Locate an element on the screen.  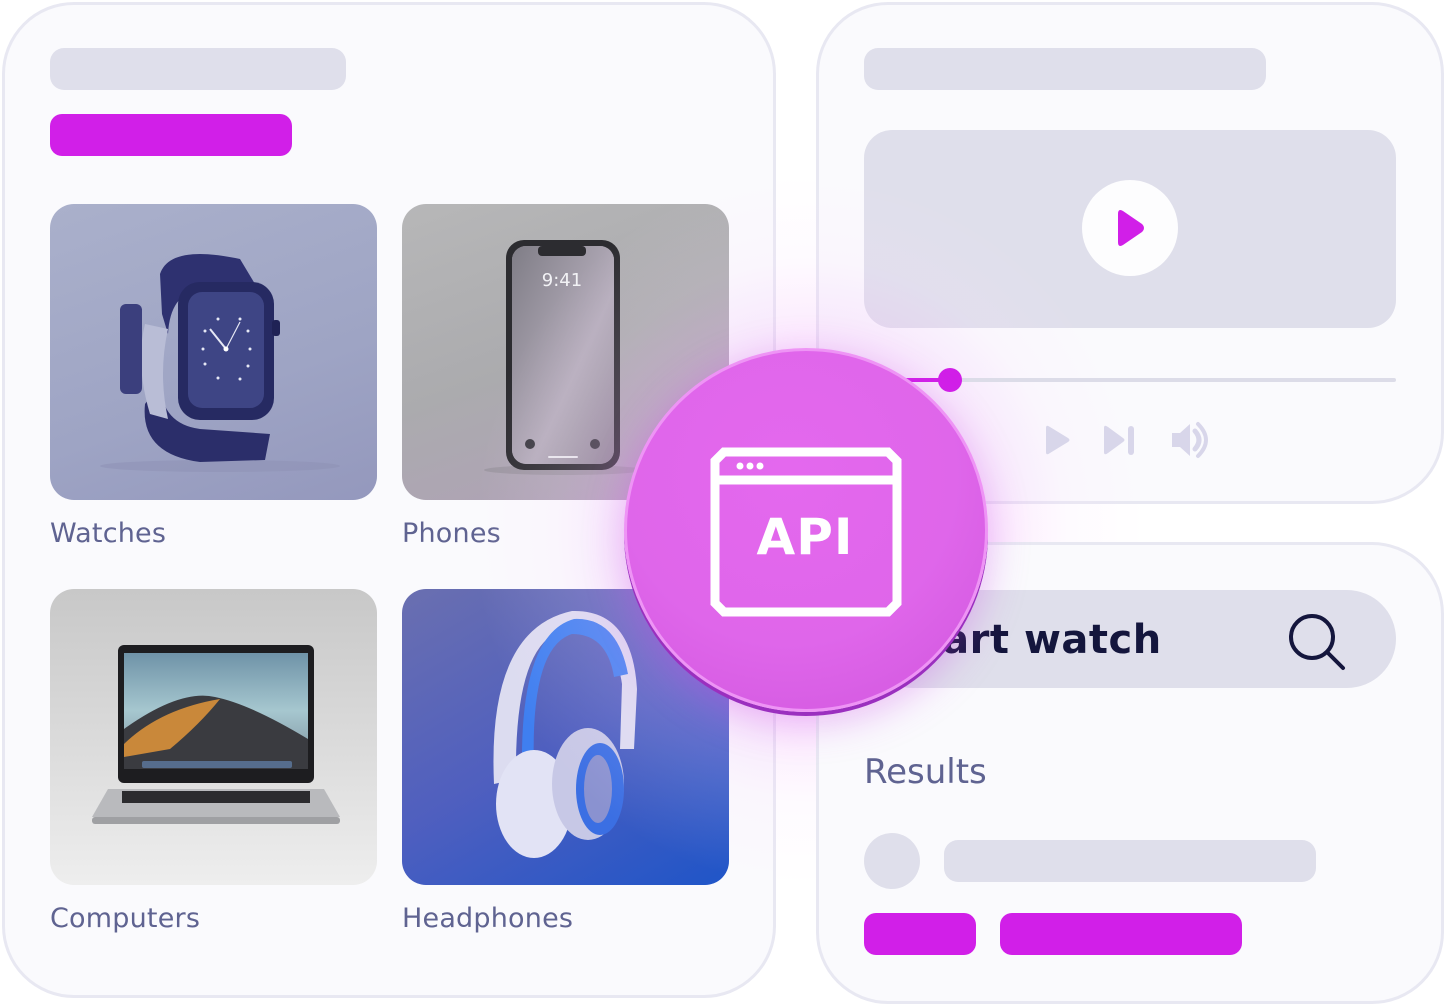
video-title-placeholder is located at coordinates (1065, 69).